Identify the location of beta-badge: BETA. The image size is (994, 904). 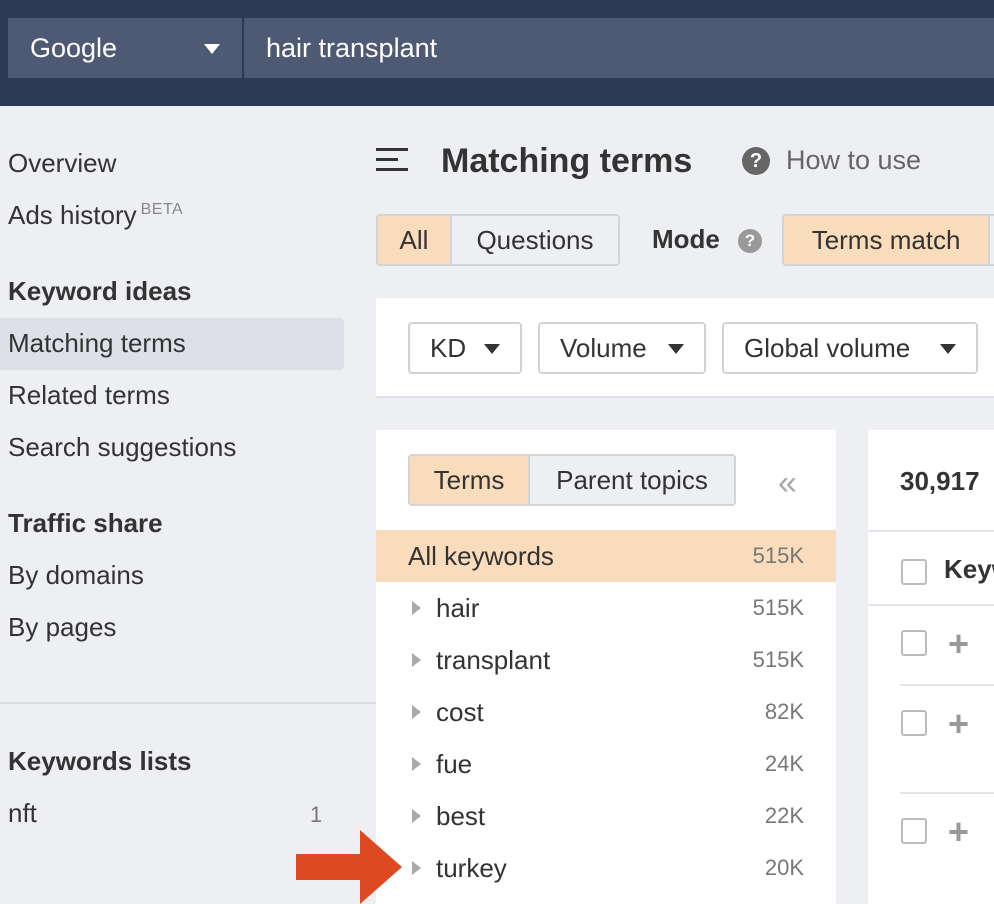
(162, 210).